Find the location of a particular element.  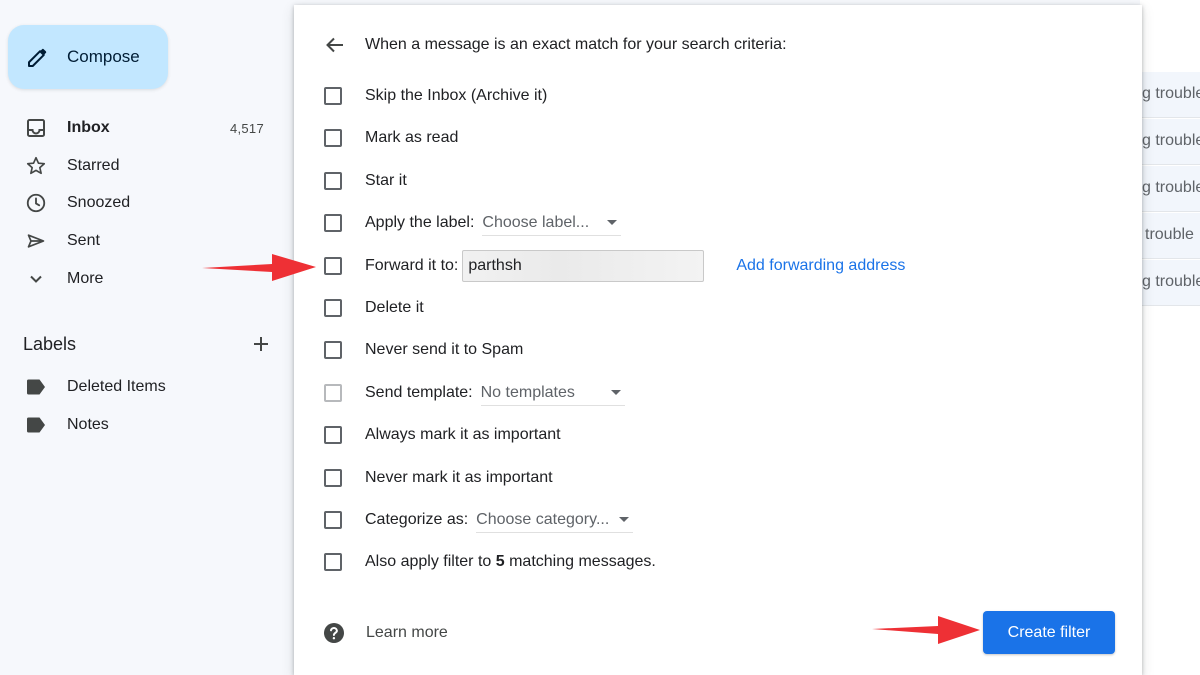

mail-row-snippet: trouble is located at coordinates (1169, 234).